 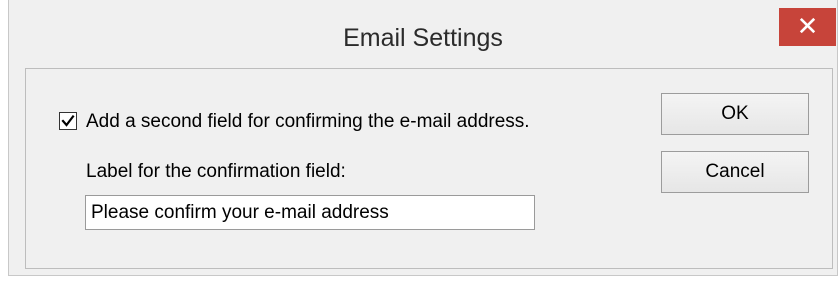 What do you see at coordinates (735, 114) in the screenshot?
I see `ok-button: OK` at bounding box center [735, 114].